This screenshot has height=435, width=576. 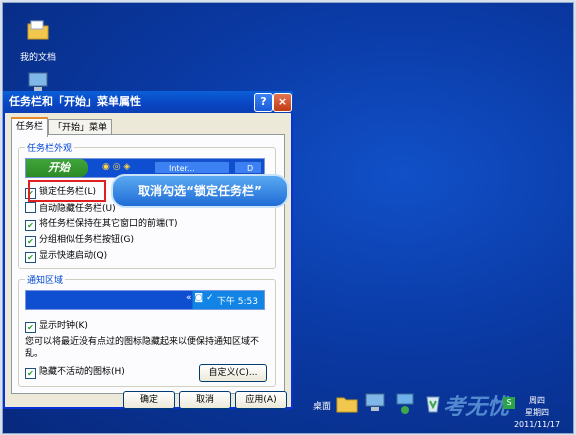 What do you see at coordinates (537, 400) in the screenshot?
I see `clock-time: 周四` at bounding box center [537, 400].